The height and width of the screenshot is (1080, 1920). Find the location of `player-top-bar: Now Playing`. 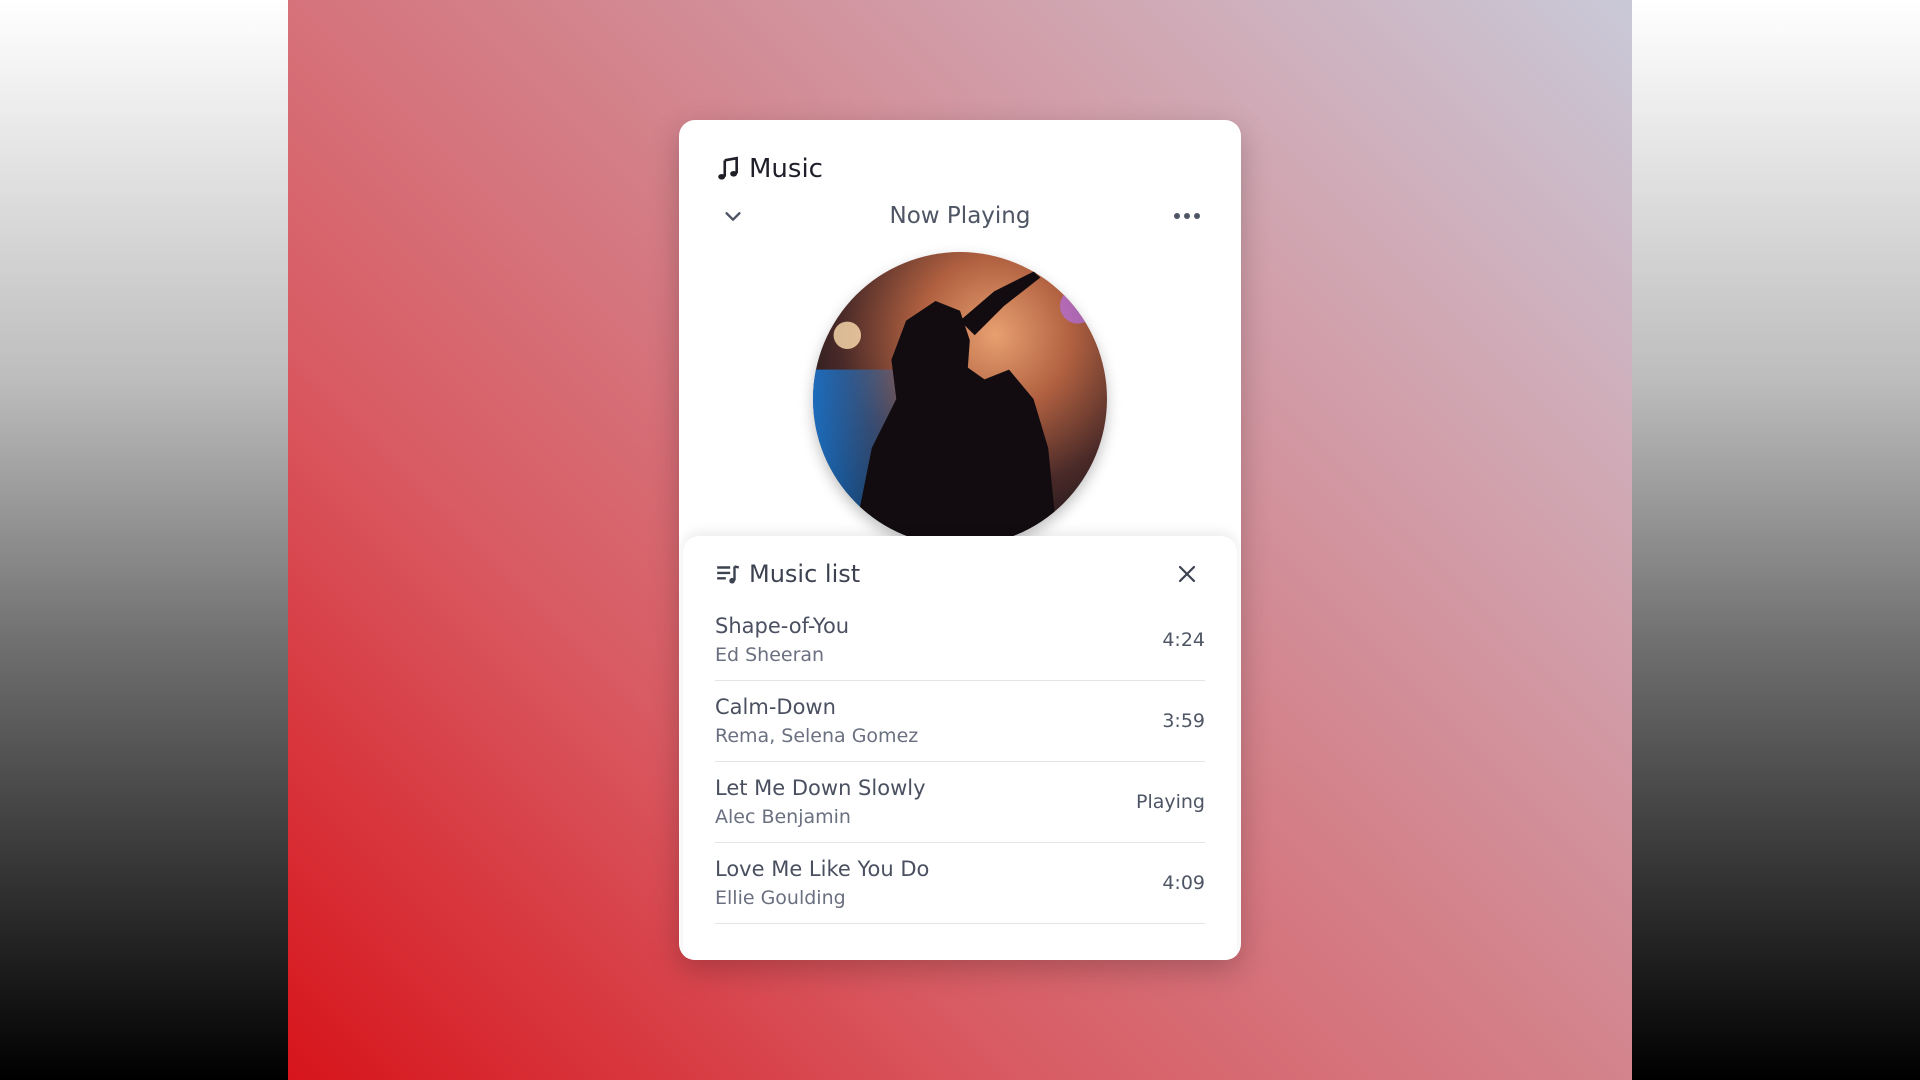

player-top-bar: Now Playing is located at coordinates (960, 216).